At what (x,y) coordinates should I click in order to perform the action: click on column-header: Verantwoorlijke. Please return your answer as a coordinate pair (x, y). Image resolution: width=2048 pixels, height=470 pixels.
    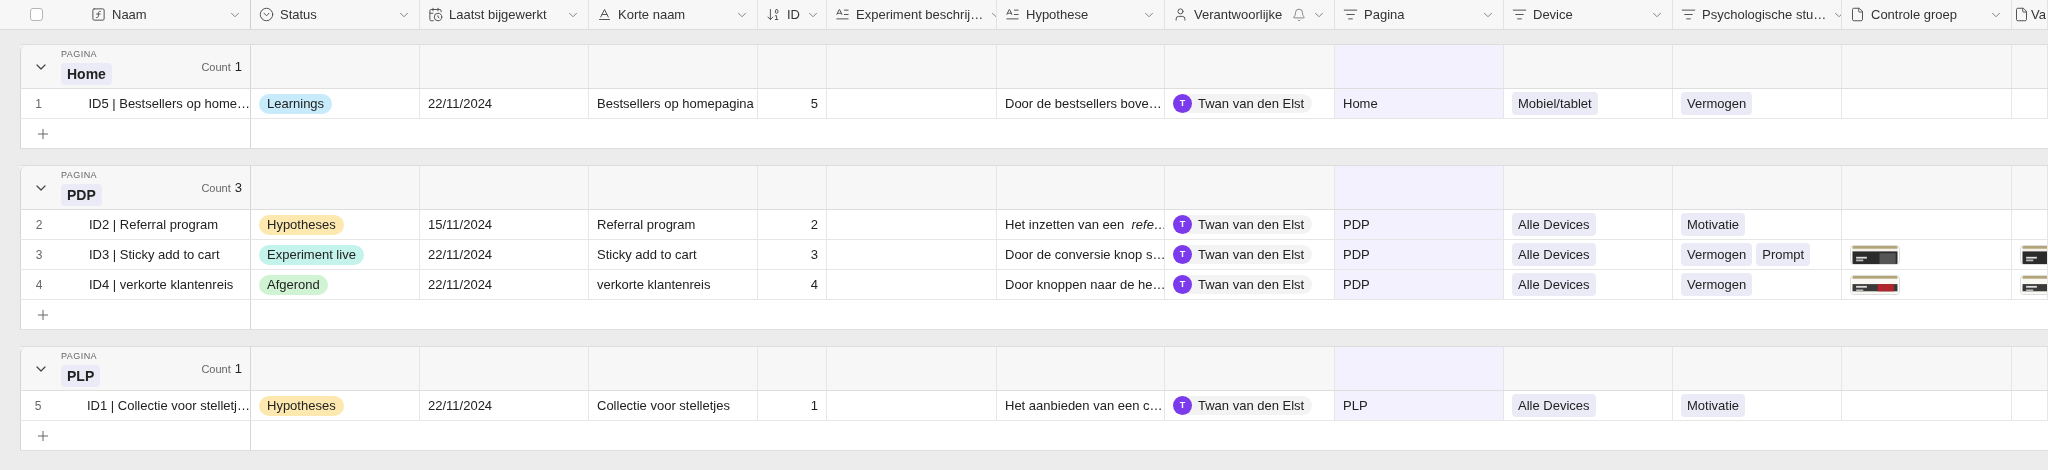
    Looking at the image, I should click on (1238, 14).